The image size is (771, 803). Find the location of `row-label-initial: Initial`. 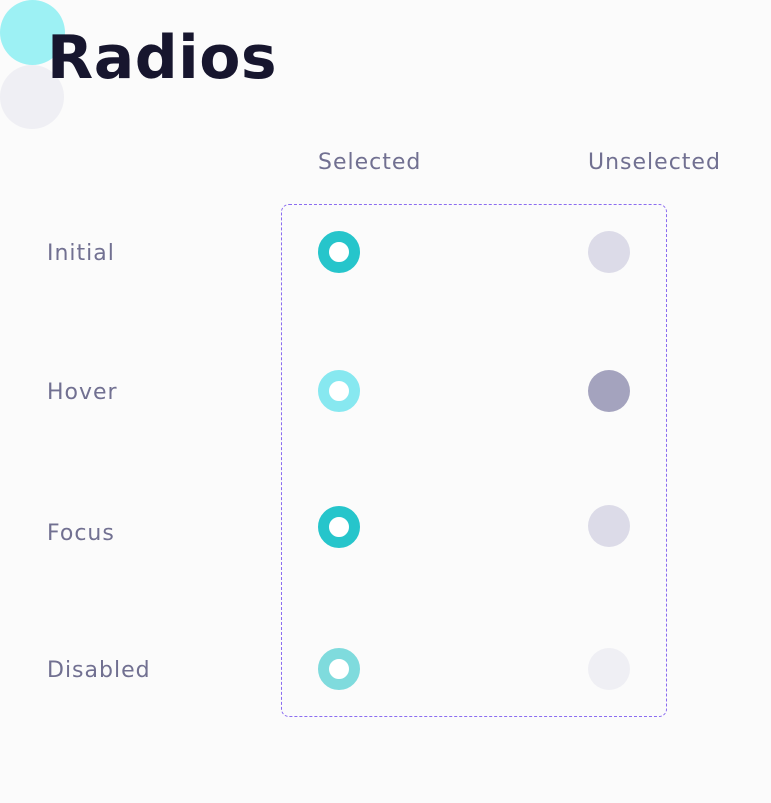

row-label-initial: Initial is located at coordinates (81, 253).